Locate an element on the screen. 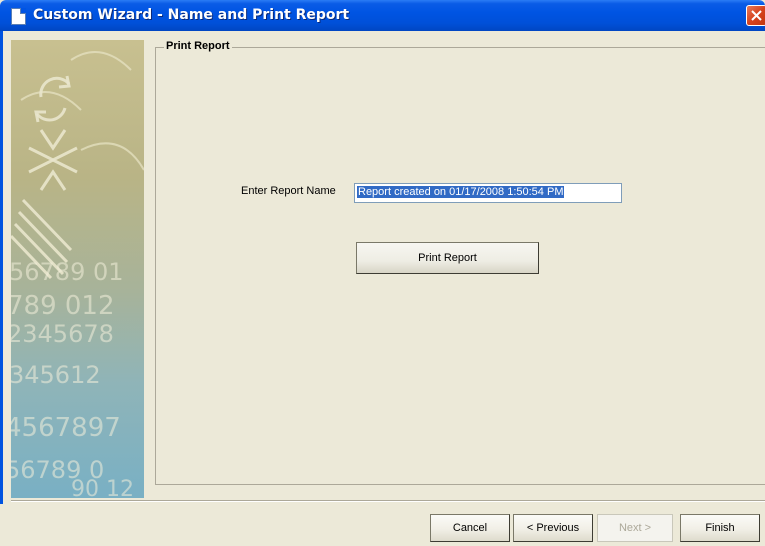  banner-digits-2: 789 012 is located at coordinates (63, 306).